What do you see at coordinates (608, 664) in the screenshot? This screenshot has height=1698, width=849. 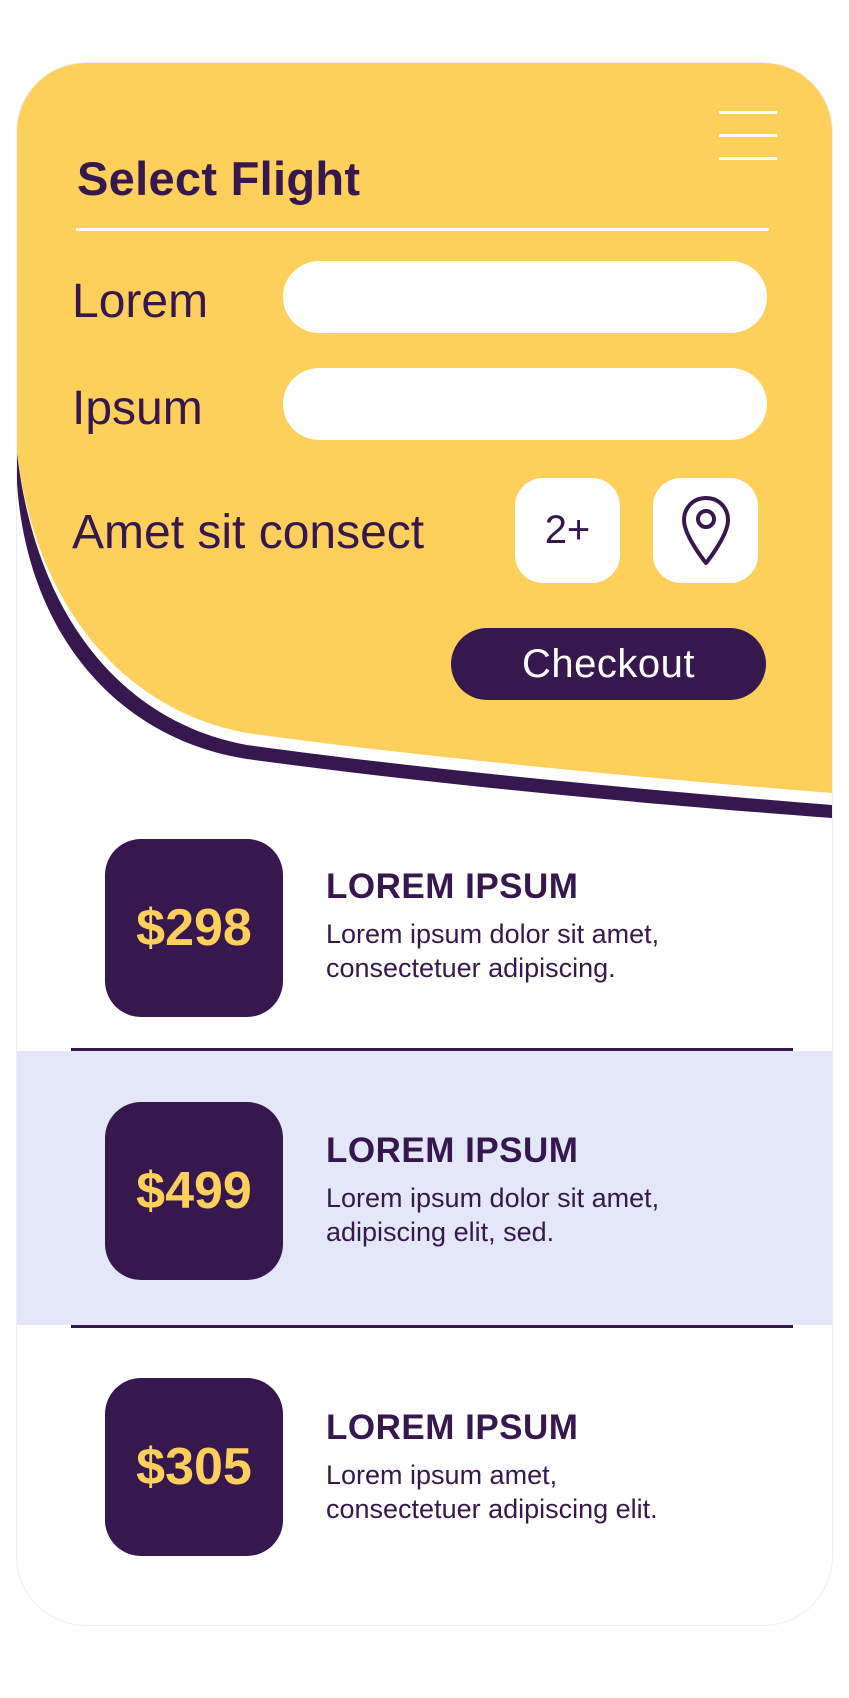 I see `checkout-button: Checkout` at bounding box center [608, 664].